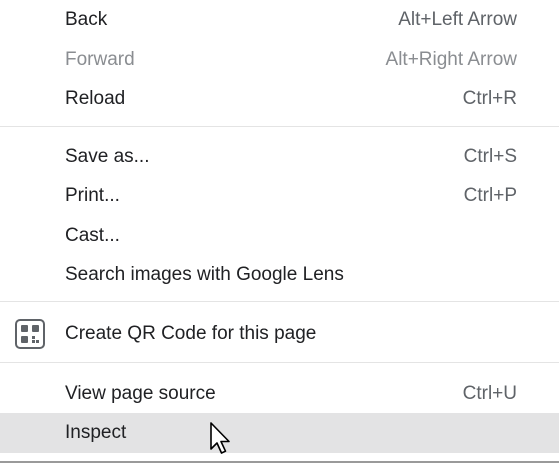 Image resolution: width=559 pixels, height=463 pixels. Describe the element at coordinates (191, 333) in the screenshot. I see `menu-item-label: Create QR Code for this page` at that location.